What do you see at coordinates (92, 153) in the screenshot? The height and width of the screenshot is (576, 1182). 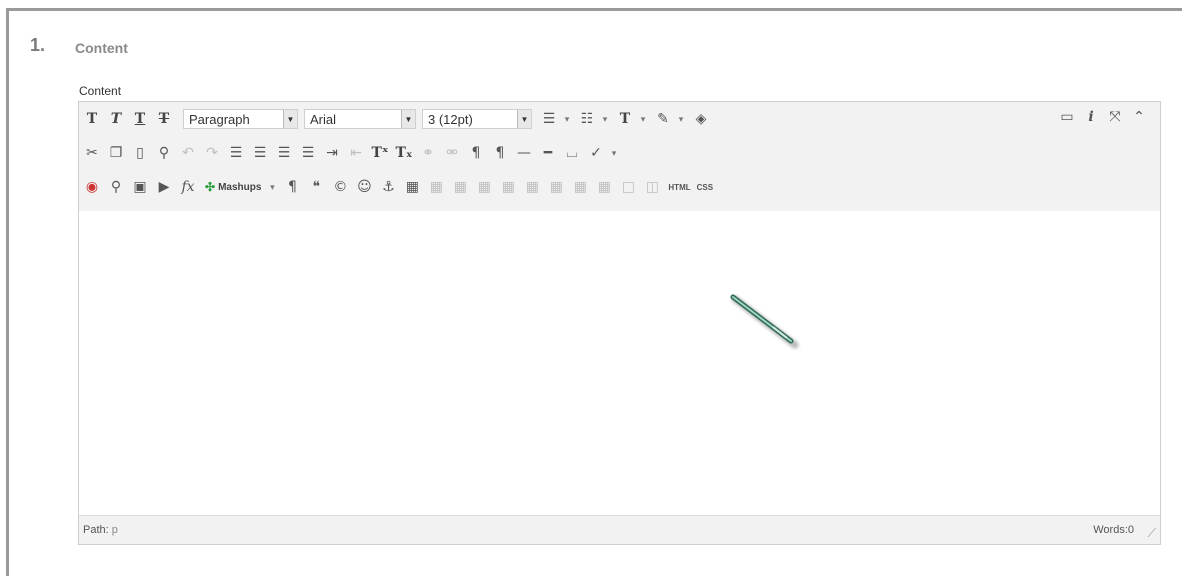 I see `cut-icon: ✂` at bounding box center [92, 153].